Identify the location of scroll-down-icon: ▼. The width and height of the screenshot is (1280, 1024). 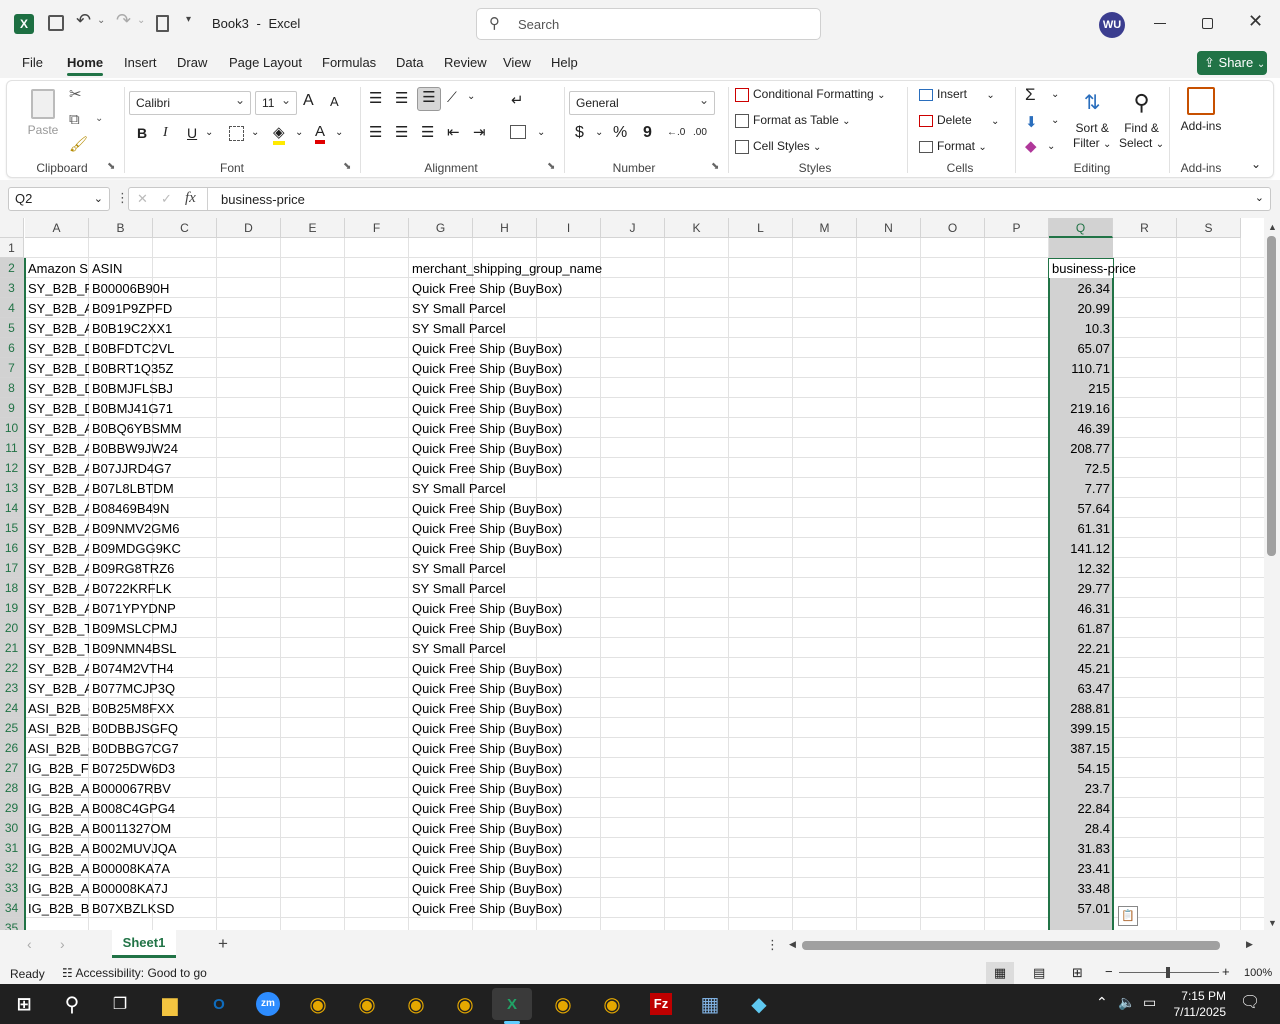
(1272, 923).